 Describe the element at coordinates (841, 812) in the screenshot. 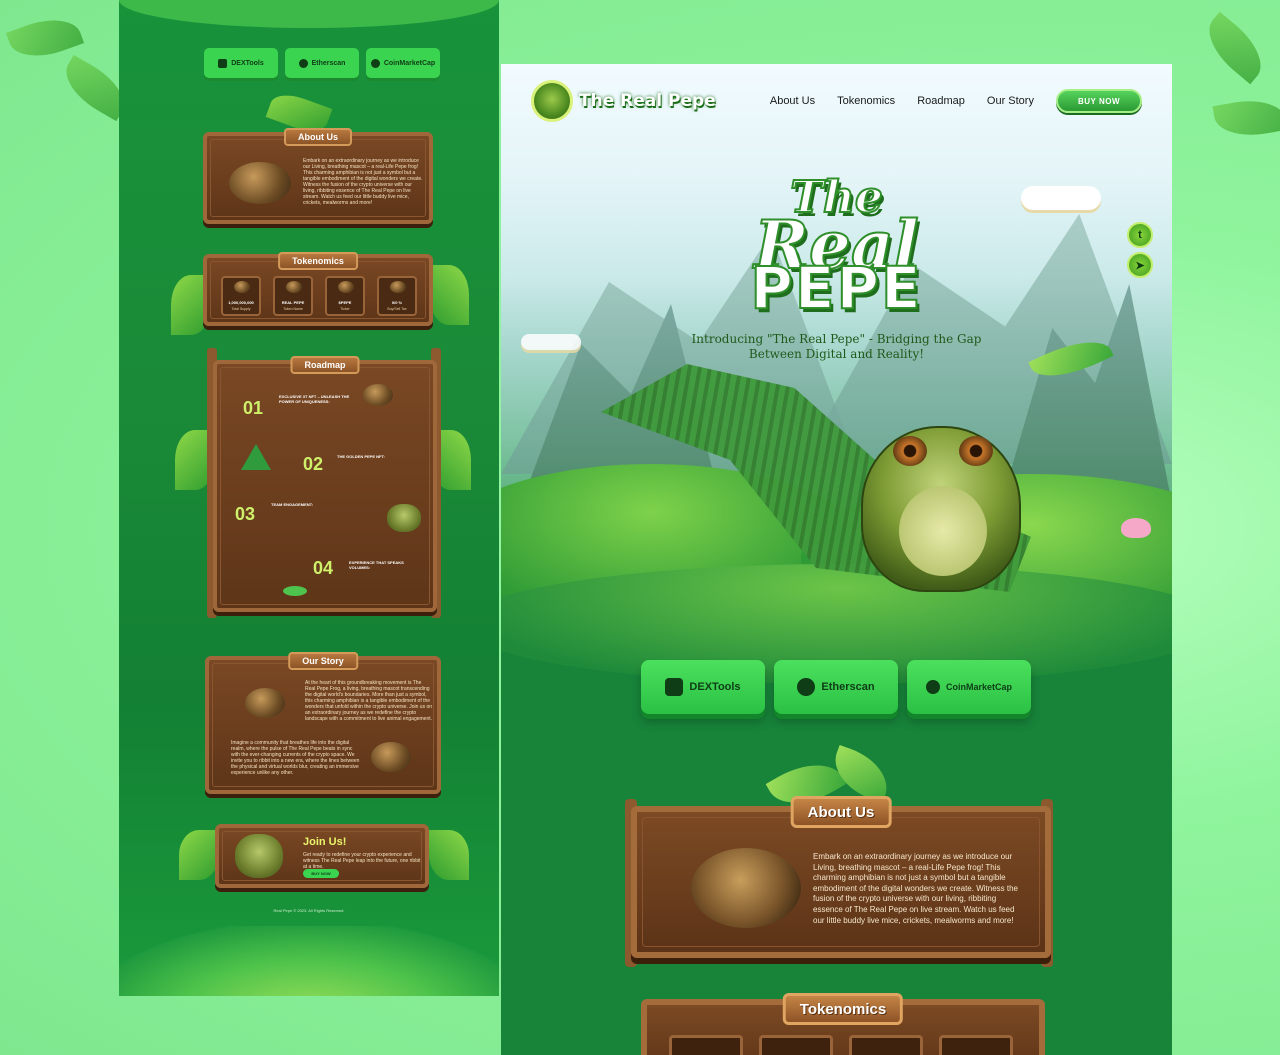

I see `about-us-title: About Us` at that location.